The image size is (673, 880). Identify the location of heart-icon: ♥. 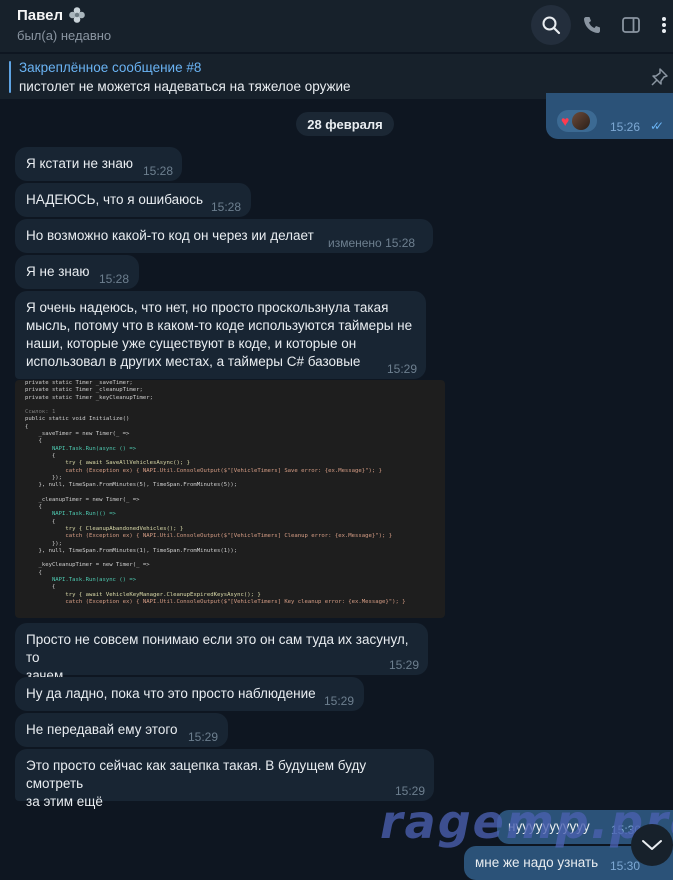
(565, 121).